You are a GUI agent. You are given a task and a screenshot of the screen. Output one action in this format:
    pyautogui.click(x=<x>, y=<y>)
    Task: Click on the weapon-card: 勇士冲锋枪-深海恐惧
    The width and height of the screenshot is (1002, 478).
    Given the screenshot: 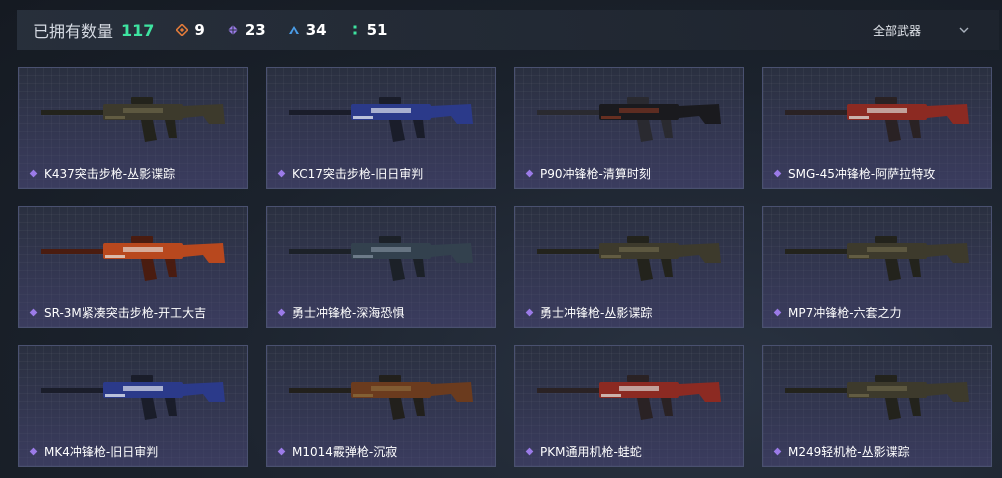 What is the action you would take?
    pyautogui.click(x=381, y=267)
    